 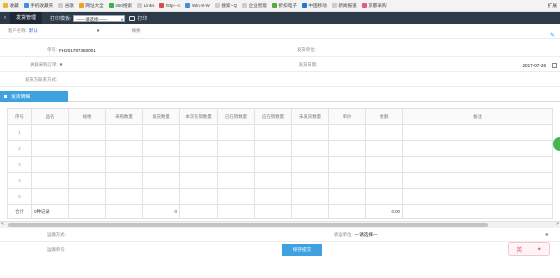 I want to click on customer-value: 默认, so click(x=60, y=31).